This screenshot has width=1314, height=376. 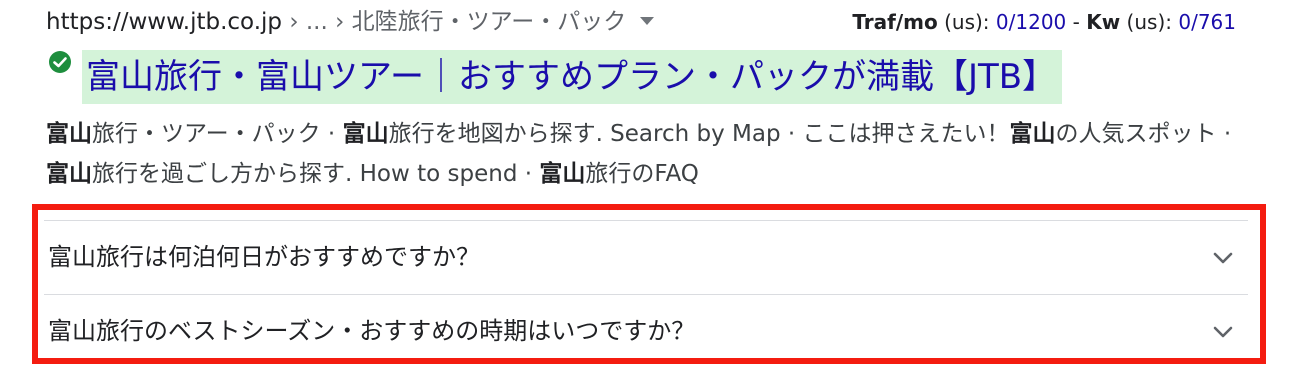 I want to click on snippet-text: 旅行を過ごし方から探す. How to spend ·, so click(x=316, y=174).